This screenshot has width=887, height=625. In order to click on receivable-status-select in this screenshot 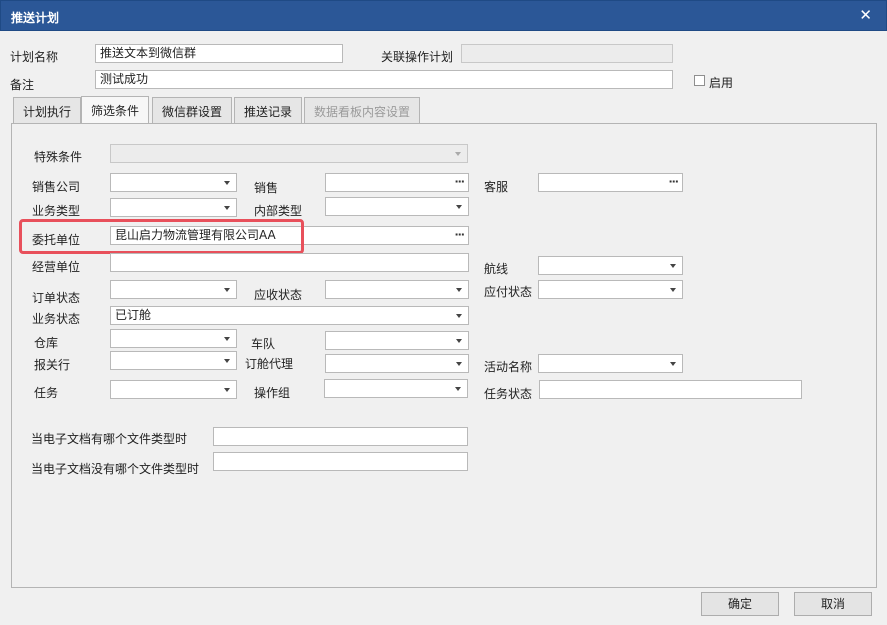, I will do `click(397, 289)`.